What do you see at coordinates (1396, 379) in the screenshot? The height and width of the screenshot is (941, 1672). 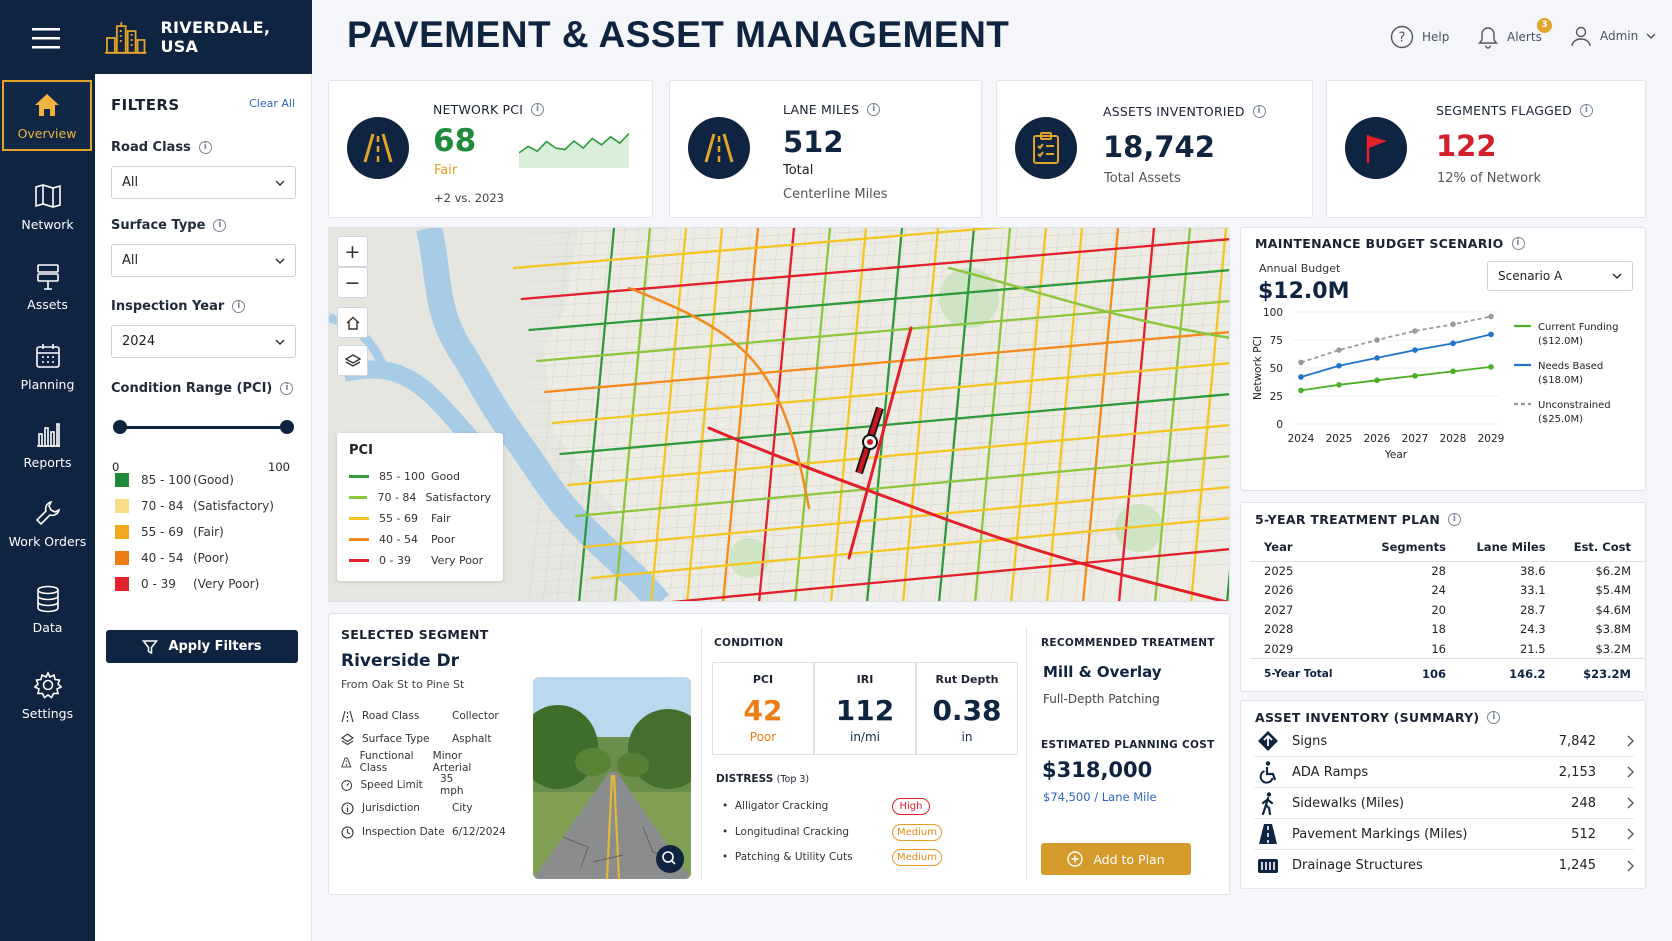 I see `series-line` at bounding box center [1396, 379].